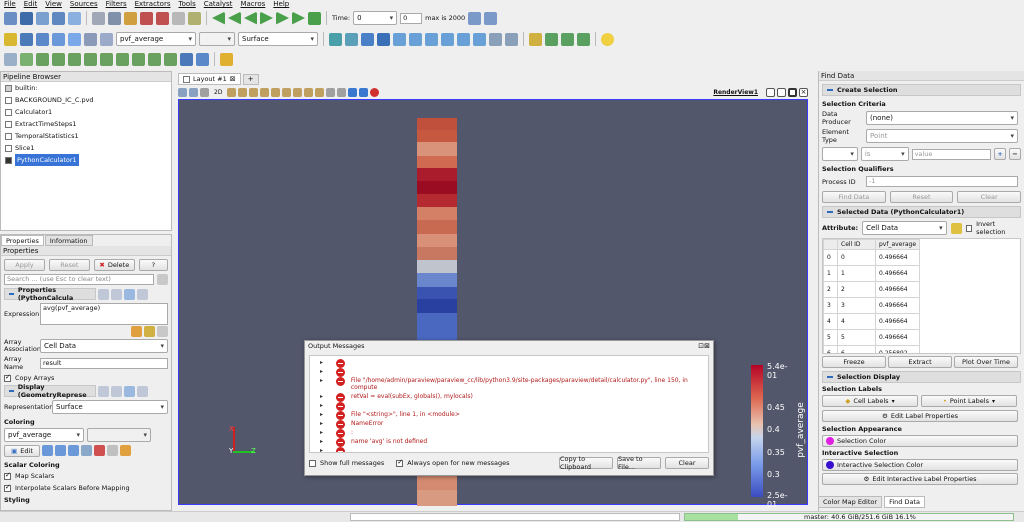 The image size is (1024, 522). What do you see at coordinates (146, 18) in the screenshot?
I see `undo-icon` at bounding box center [146, 18].